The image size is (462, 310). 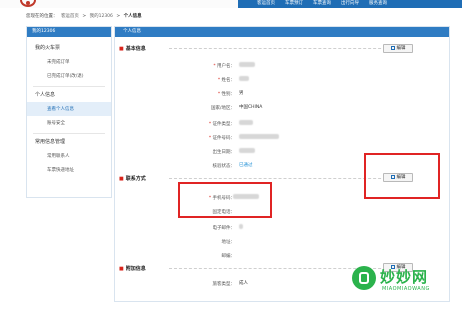 I want to click on breadcrumb-mine-link: 我的12306, so click(x=101, y=16).